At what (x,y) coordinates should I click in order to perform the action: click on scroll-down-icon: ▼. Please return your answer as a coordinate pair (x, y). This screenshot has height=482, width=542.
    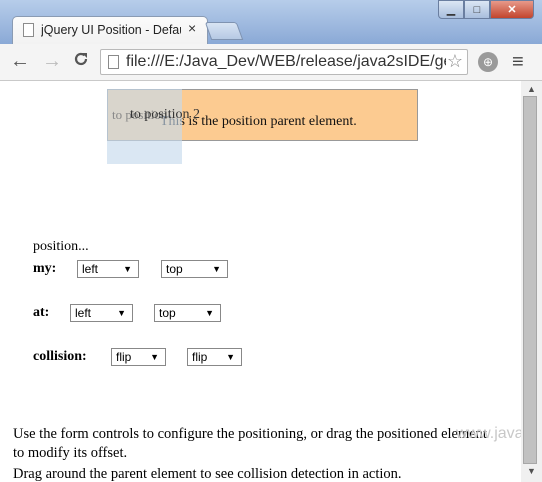
    Looking at the image, I should click on (531, 471).